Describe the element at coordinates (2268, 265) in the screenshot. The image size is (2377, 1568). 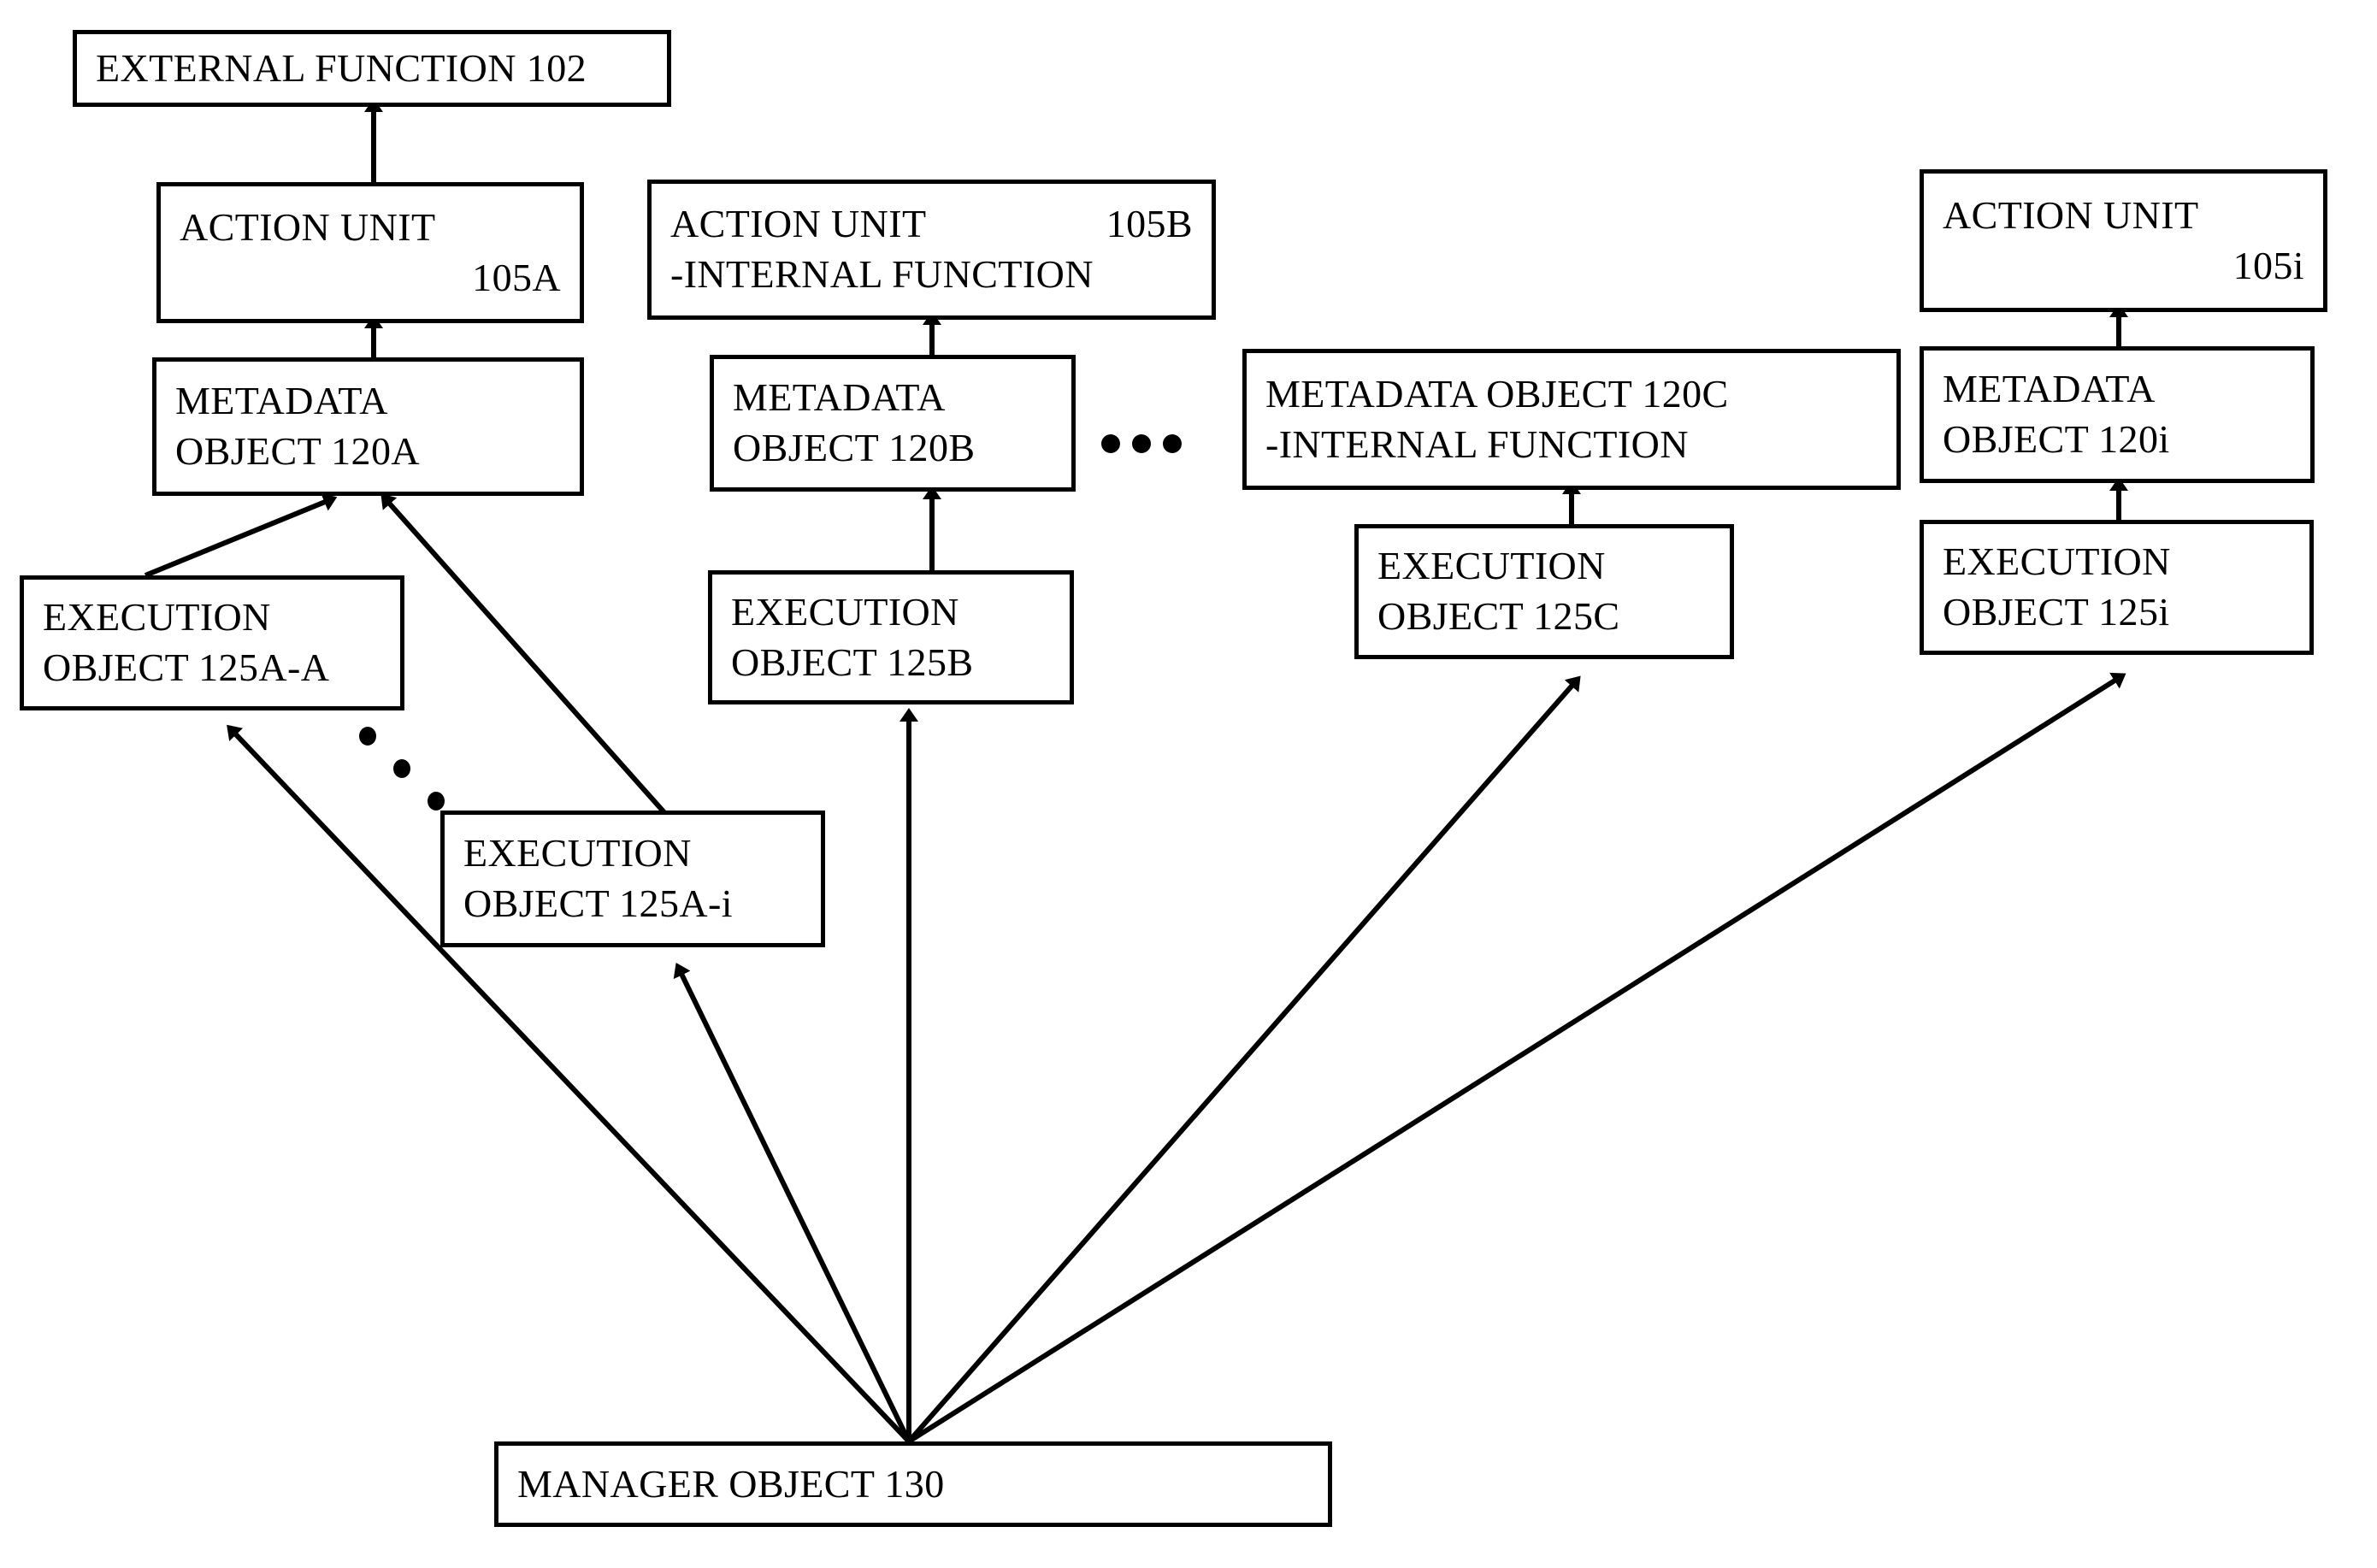
I see `action-unit-i-ref: 105i` at that location.